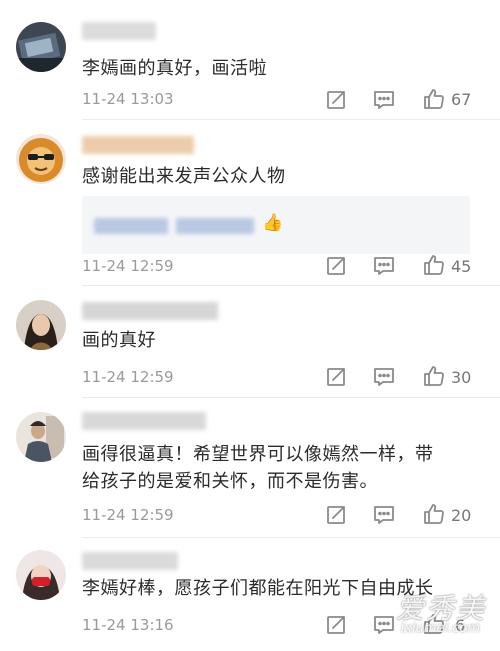 The width and height of the screenshot is (500, 651). What do you see at coordinates (461, 377) in the screenshot?
I see `like-count: 30` at bounding box center [461, 377].